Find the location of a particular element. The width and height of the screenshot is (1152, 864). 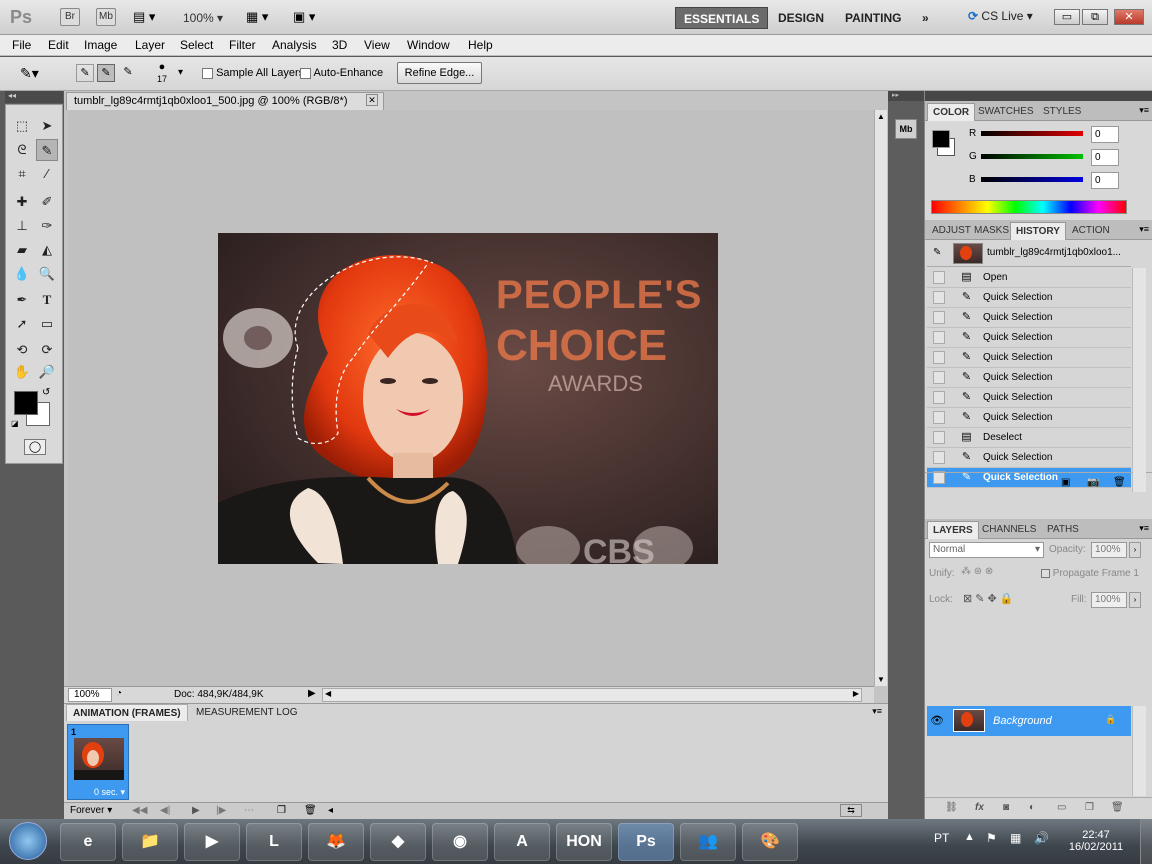

quick-mask-icon: ◯ is located at coordinates (35, 447).